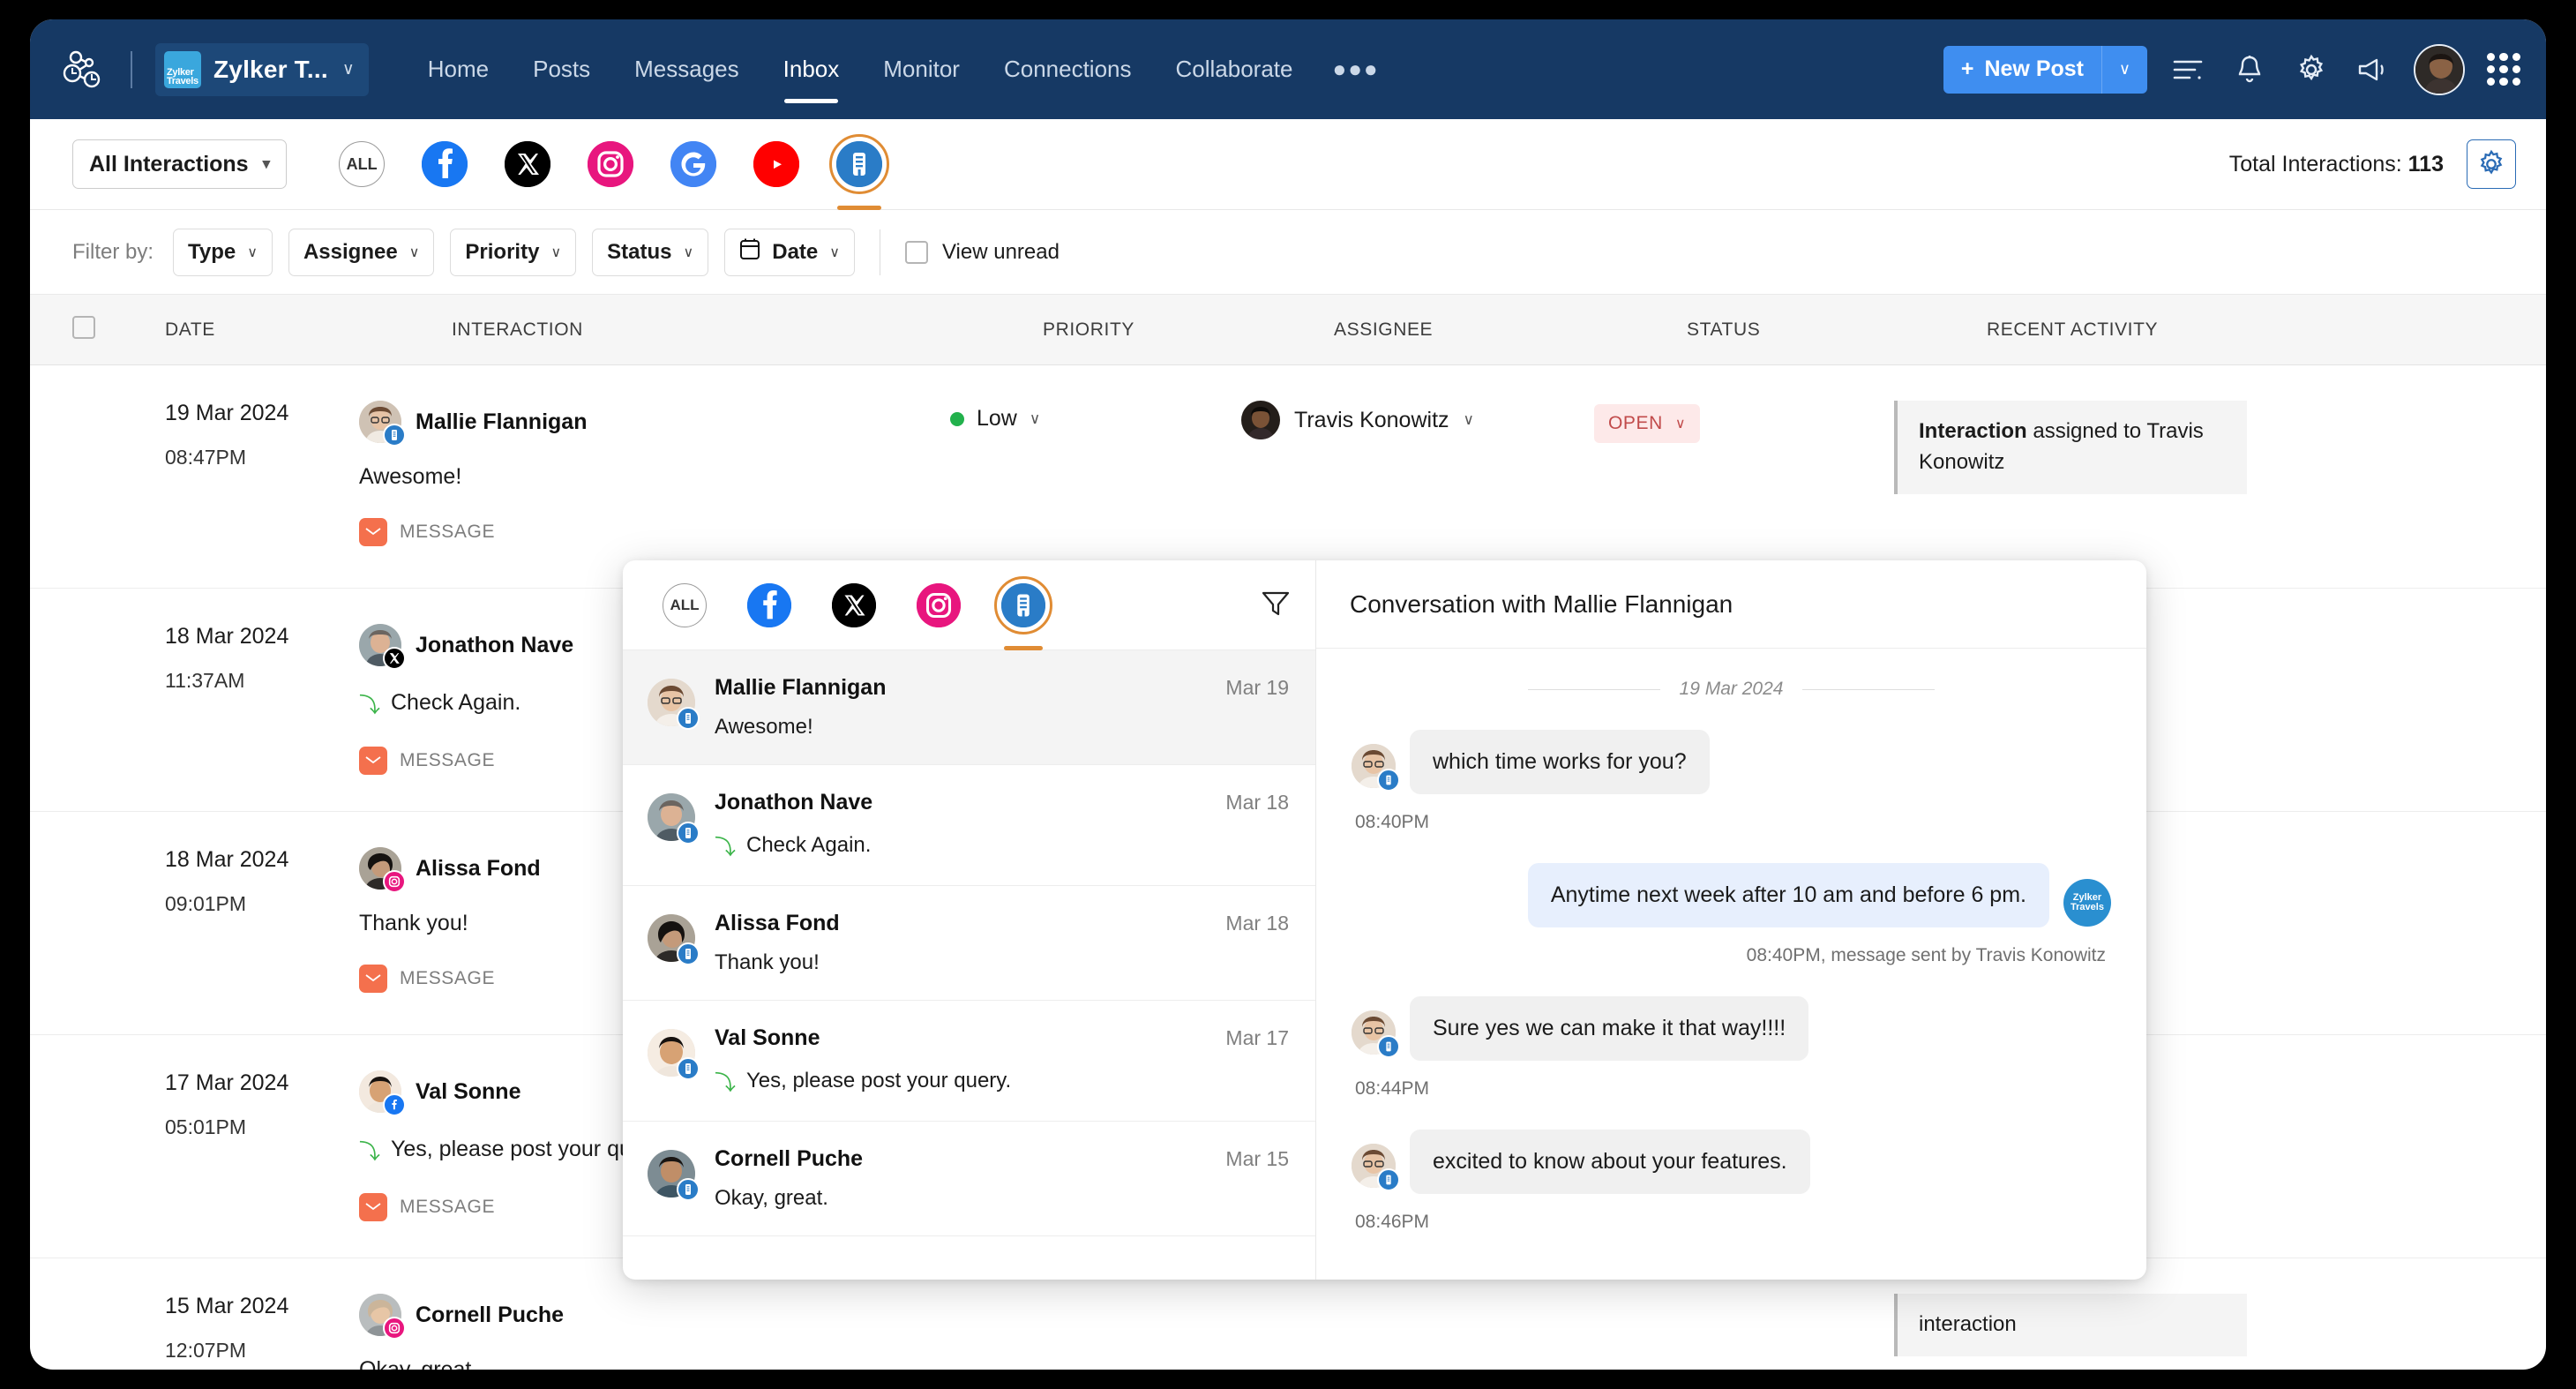 The width and height of the screenshot is (2576, 1389). I want to click on overlay-channel-tab-all: ALL, so click(685, 605).